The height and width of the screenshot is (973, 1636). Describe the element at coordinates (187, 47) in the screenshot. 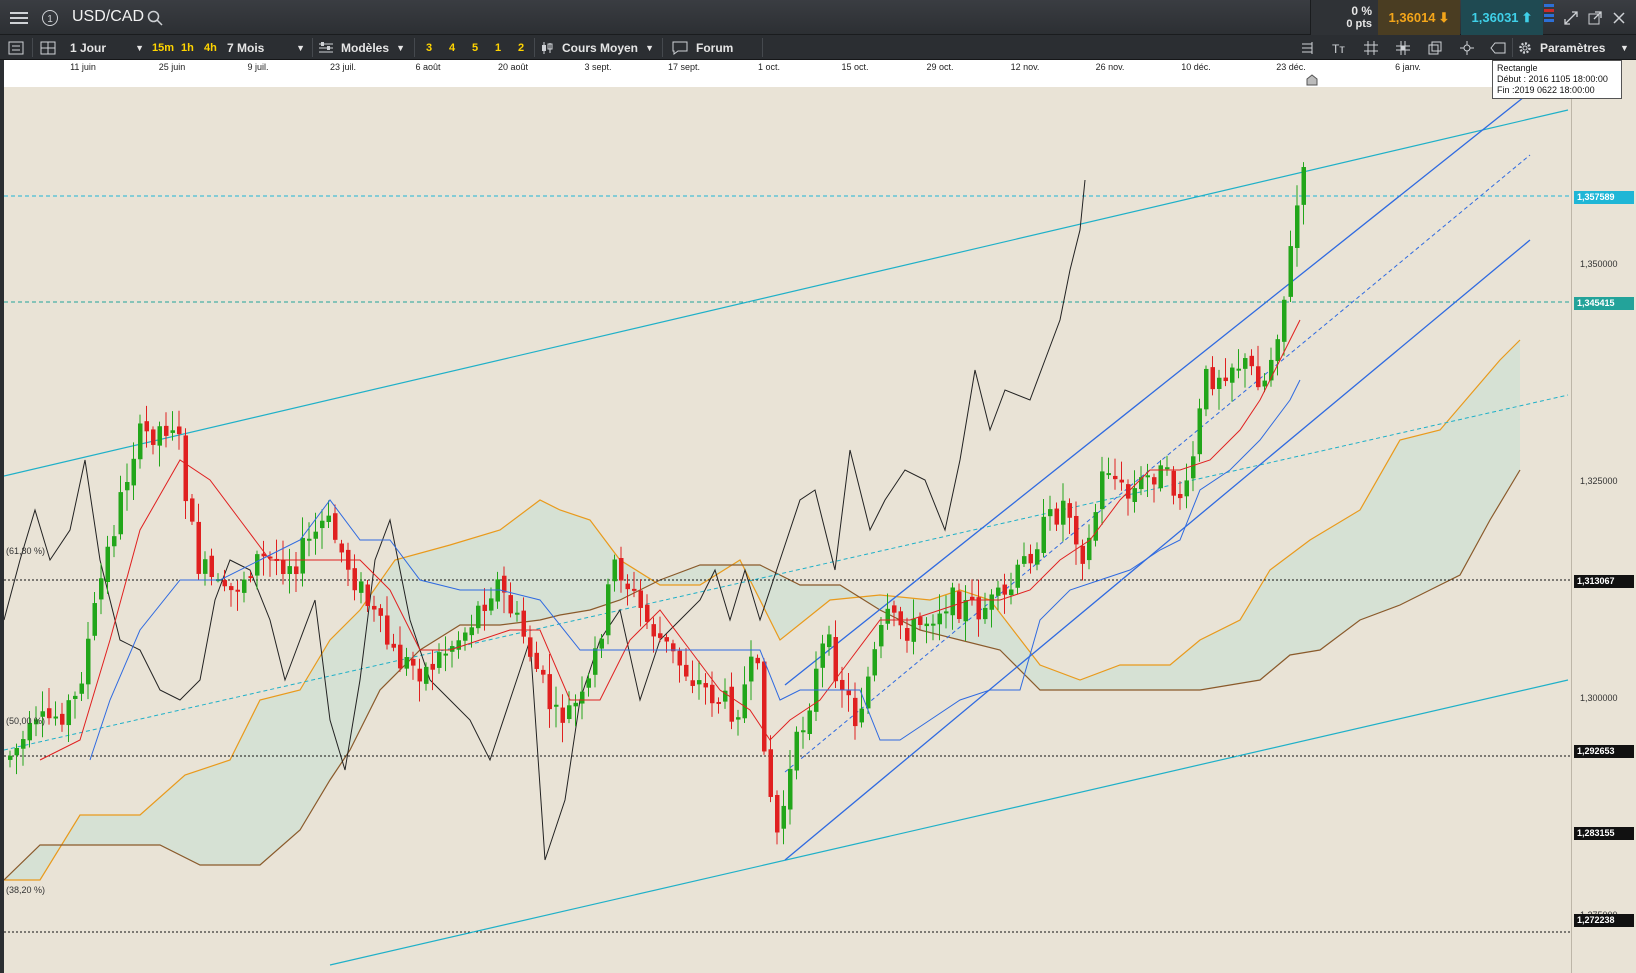

I see `interval-1h: 1h` at that location.